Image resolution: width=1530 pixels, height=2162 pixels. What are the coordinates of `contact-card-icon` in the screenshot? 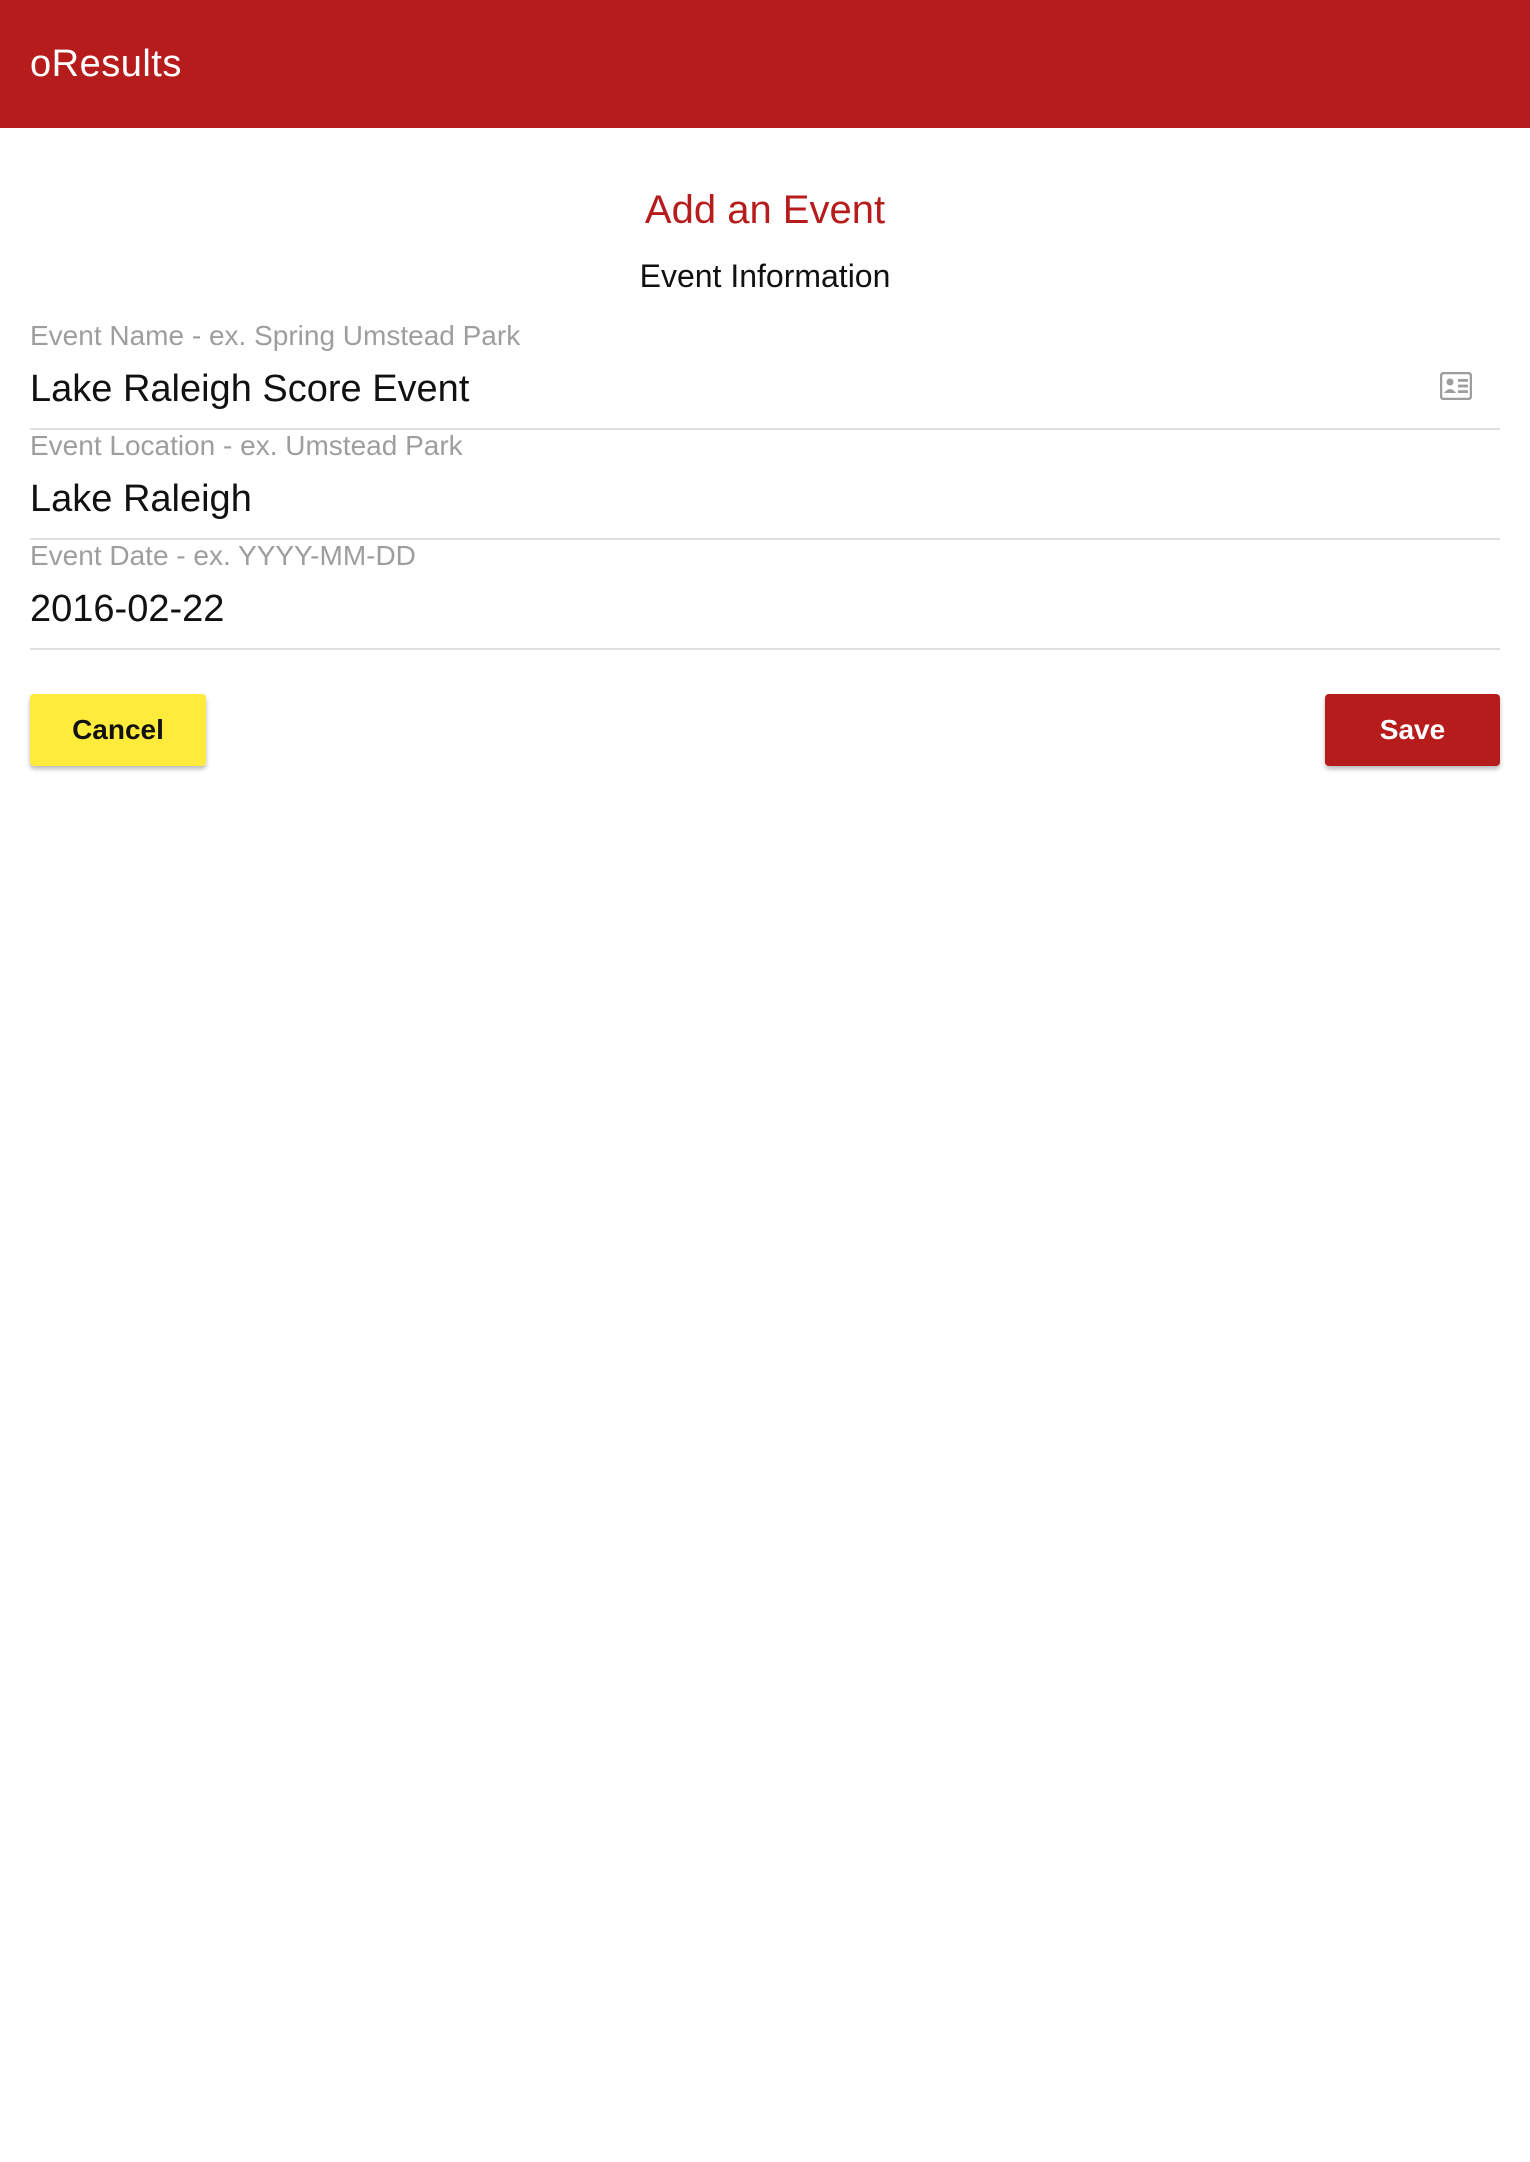 It's located at (1456, 386).